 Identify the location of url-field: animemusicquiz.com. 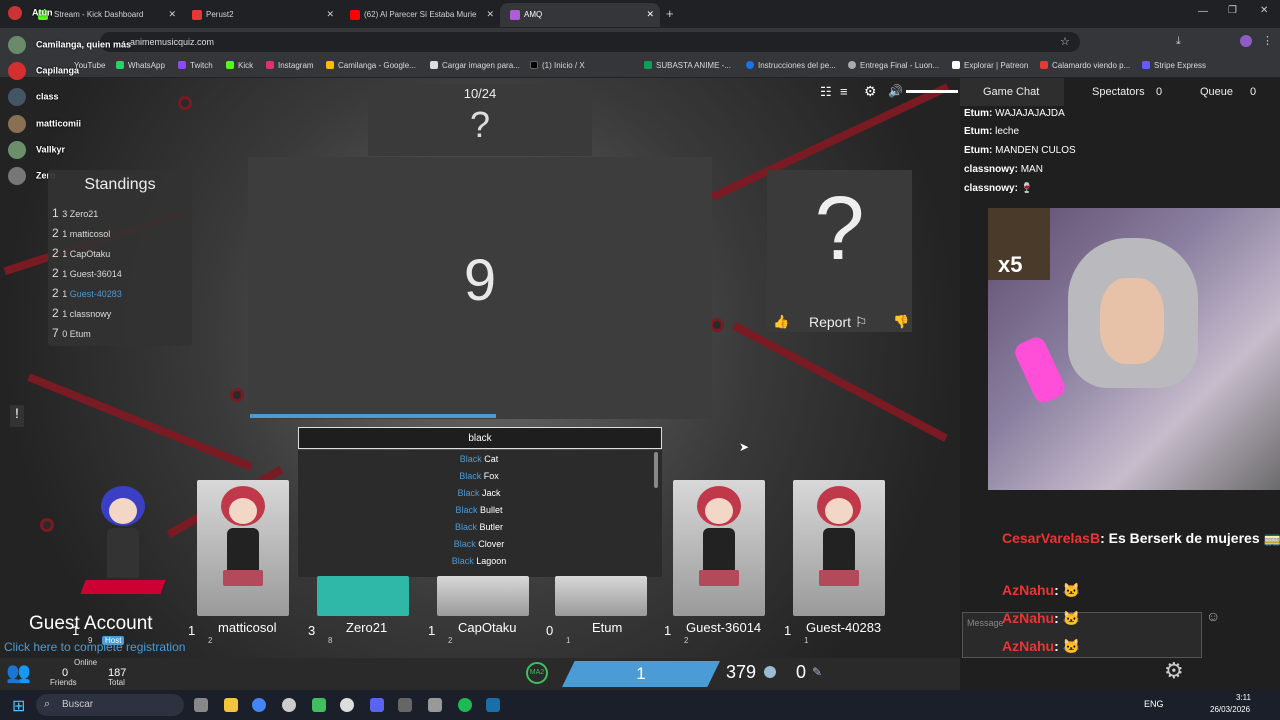
(590, 42).